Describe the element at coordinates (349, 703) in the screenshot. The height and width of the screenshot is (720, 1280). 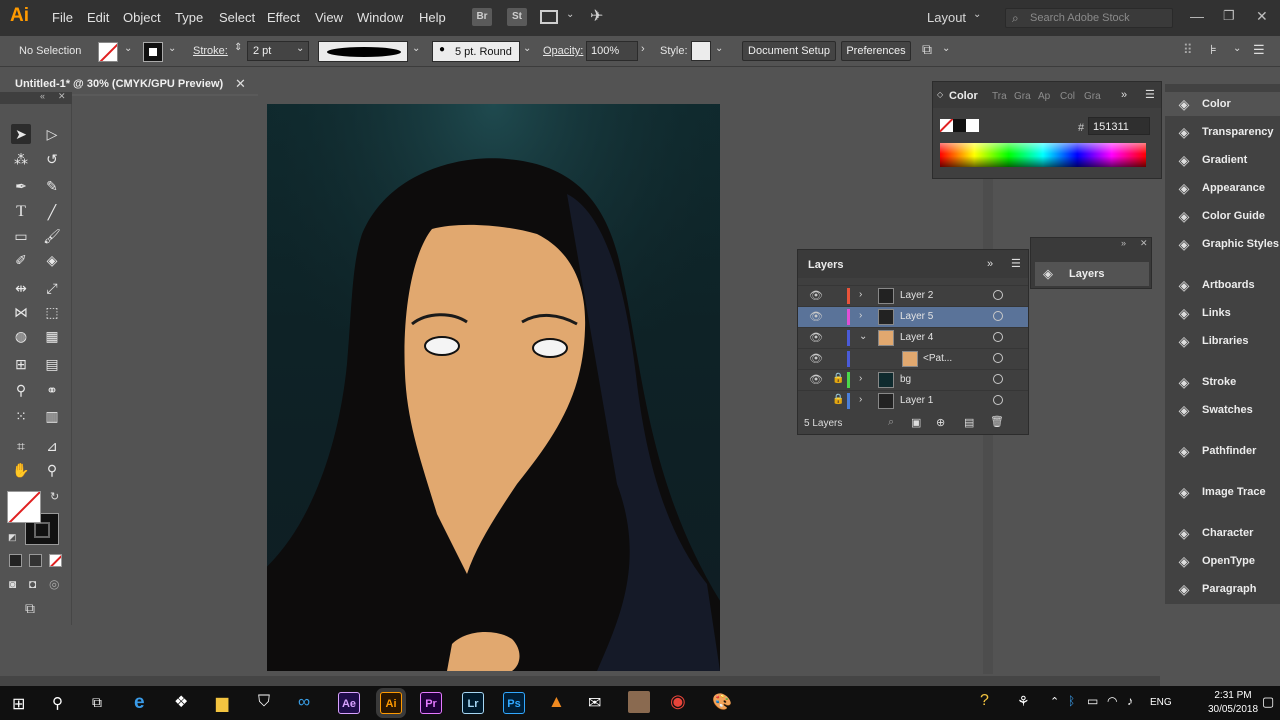
I see `taskbar-app-ae: Ae` at that location.